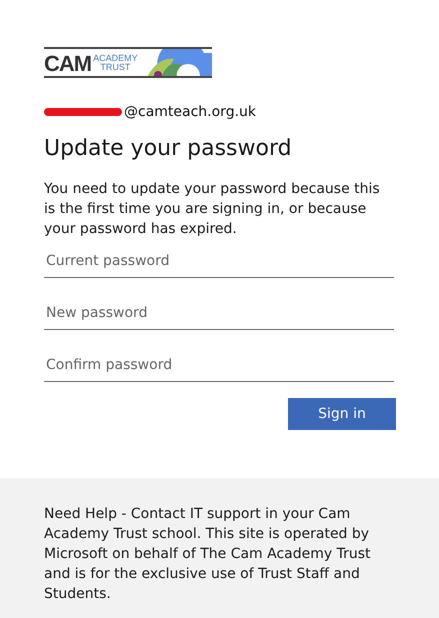 This screenshot has height=618, width=439. I want to click on password-field: Confirm password, so click(219, 365).